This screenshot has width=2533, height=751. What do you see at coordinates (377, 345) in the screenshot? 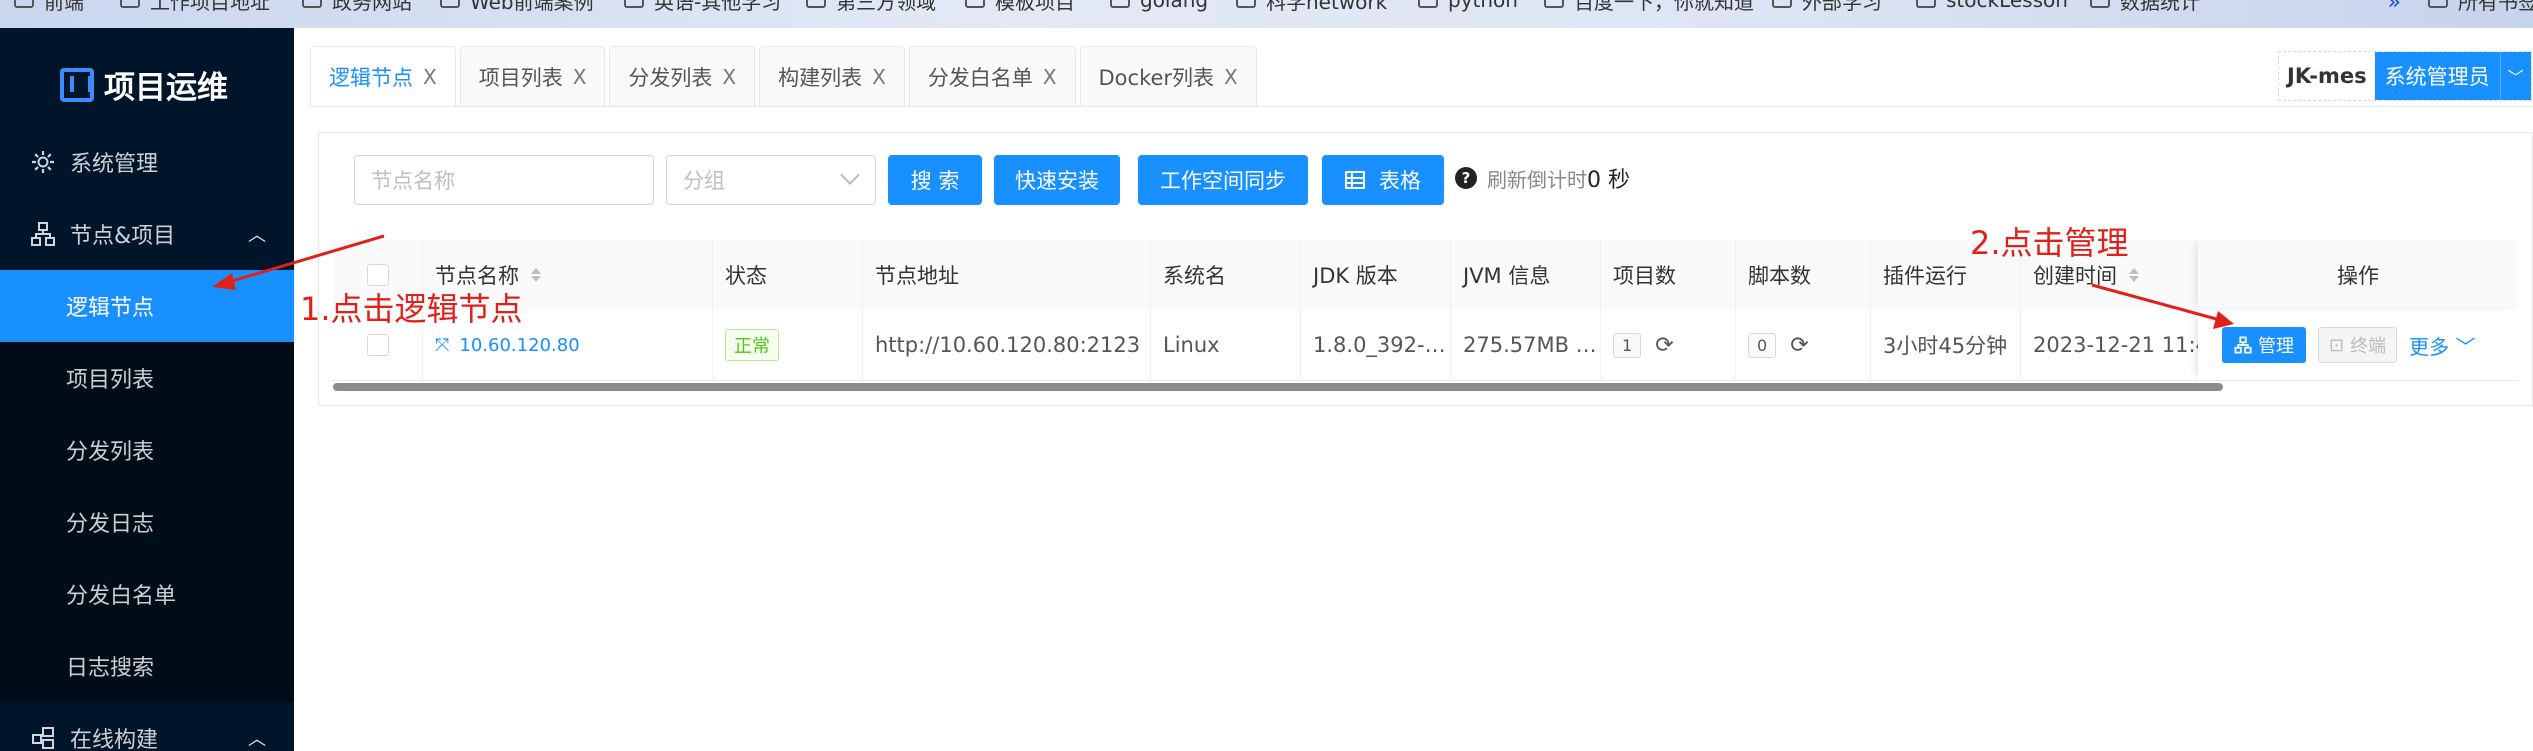
I see `row-checkbox` at bounding box center [377, 345].